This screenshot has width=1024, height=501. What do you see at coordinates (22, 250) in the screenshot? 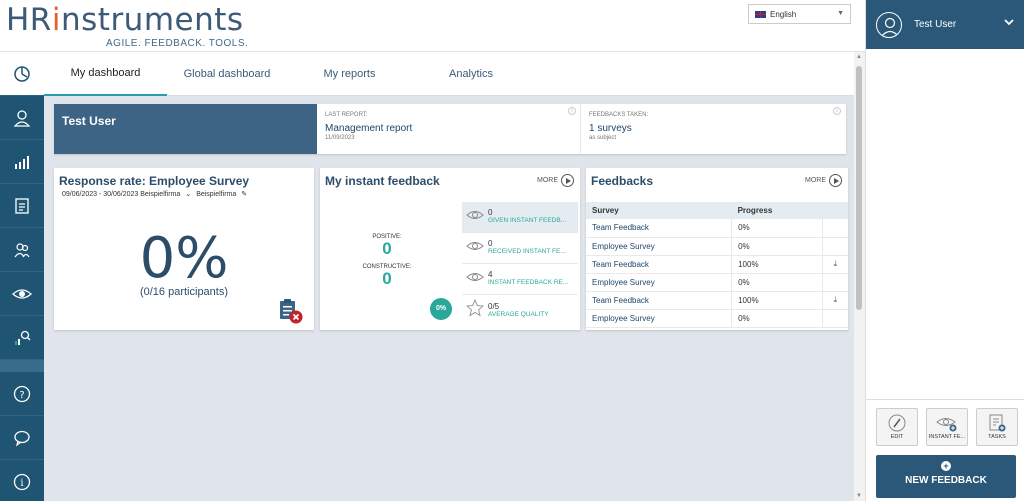
I see `nav-team` at bounding box center [22, 250].